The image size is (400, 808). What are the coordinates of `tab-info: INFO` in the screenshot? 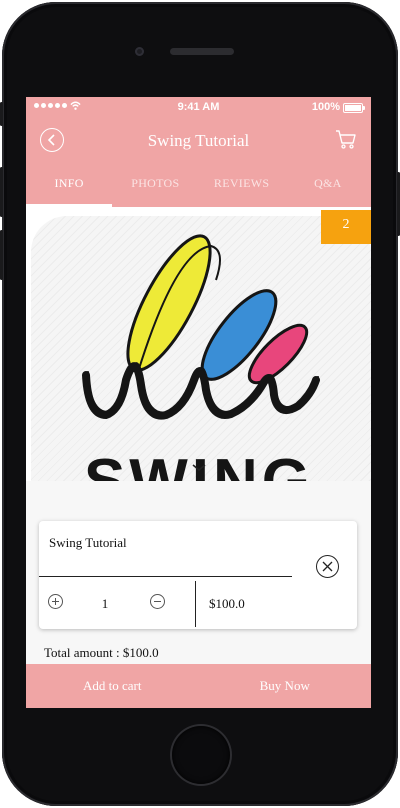 It's located at (69, 185).